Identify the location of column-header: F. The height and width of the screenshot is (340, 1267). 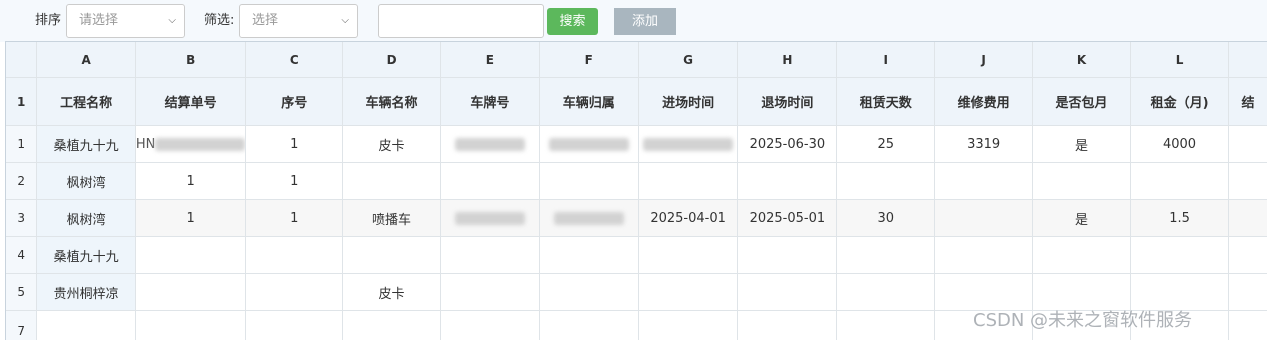
(588, 60).